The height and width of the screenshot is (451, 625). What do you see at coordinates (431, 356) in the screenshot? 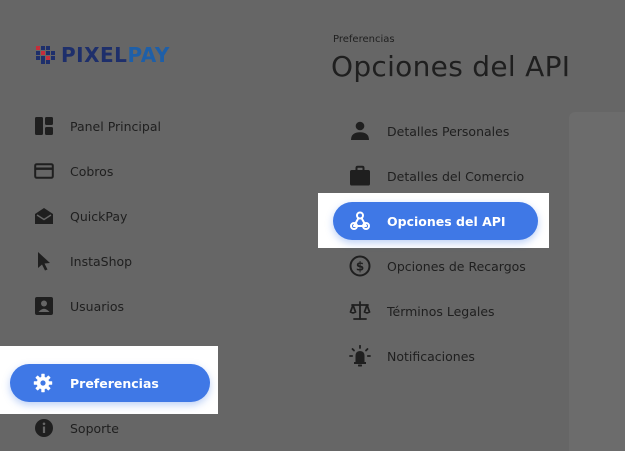
I see `submenu-item-label: Notificaciones` at bounding box center [431, 356].